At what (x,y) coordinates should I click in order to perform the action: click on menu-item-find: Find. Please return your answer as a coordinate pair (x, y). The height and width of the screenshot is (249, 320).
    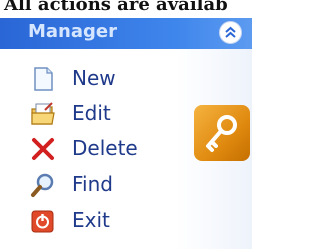
    Looking at the image, I should click on (105, 185).